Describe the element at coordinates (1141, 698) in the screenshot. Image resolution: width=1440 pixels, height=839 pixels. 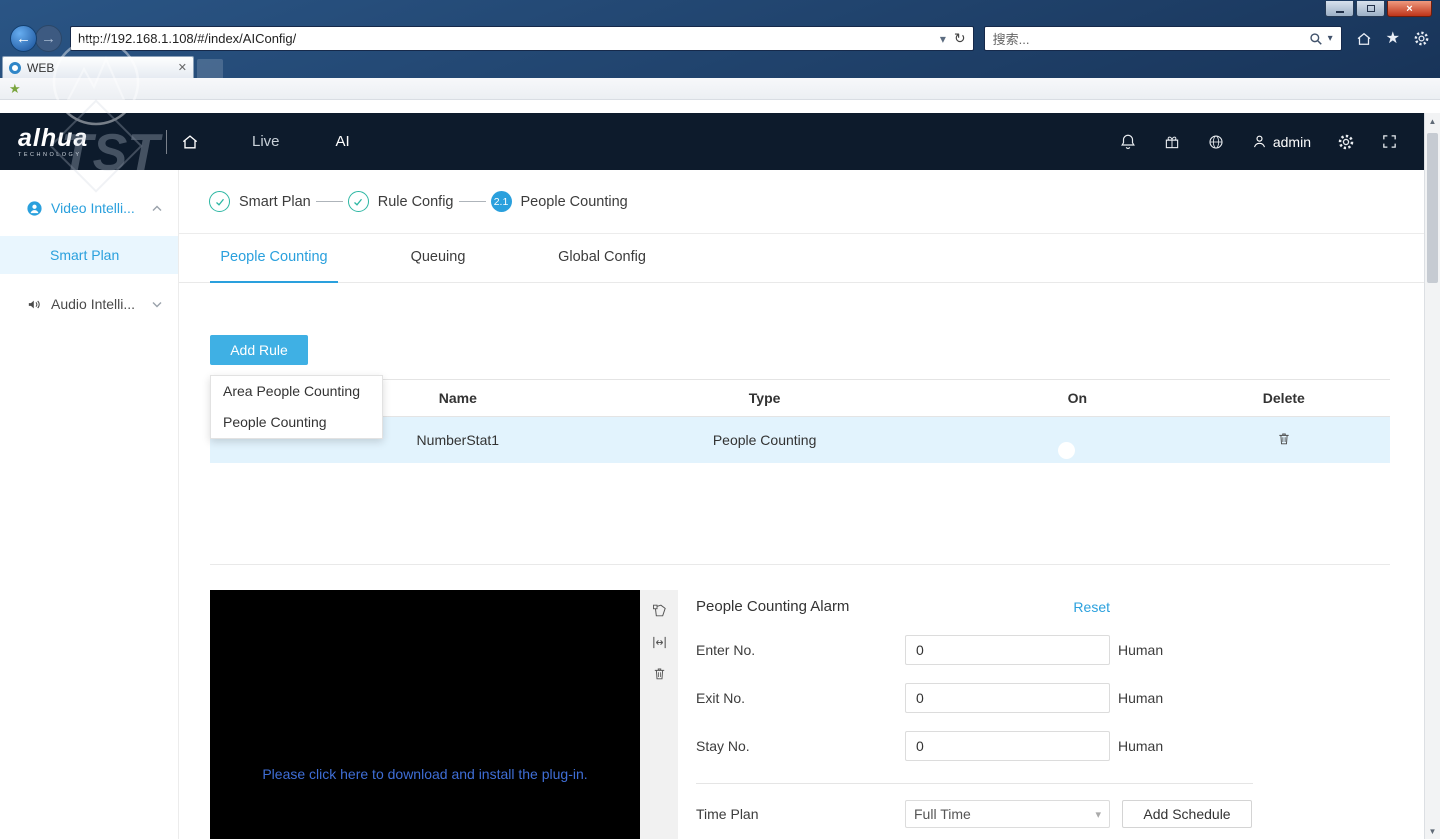
I see `exit-no-unit: Human` at that location.